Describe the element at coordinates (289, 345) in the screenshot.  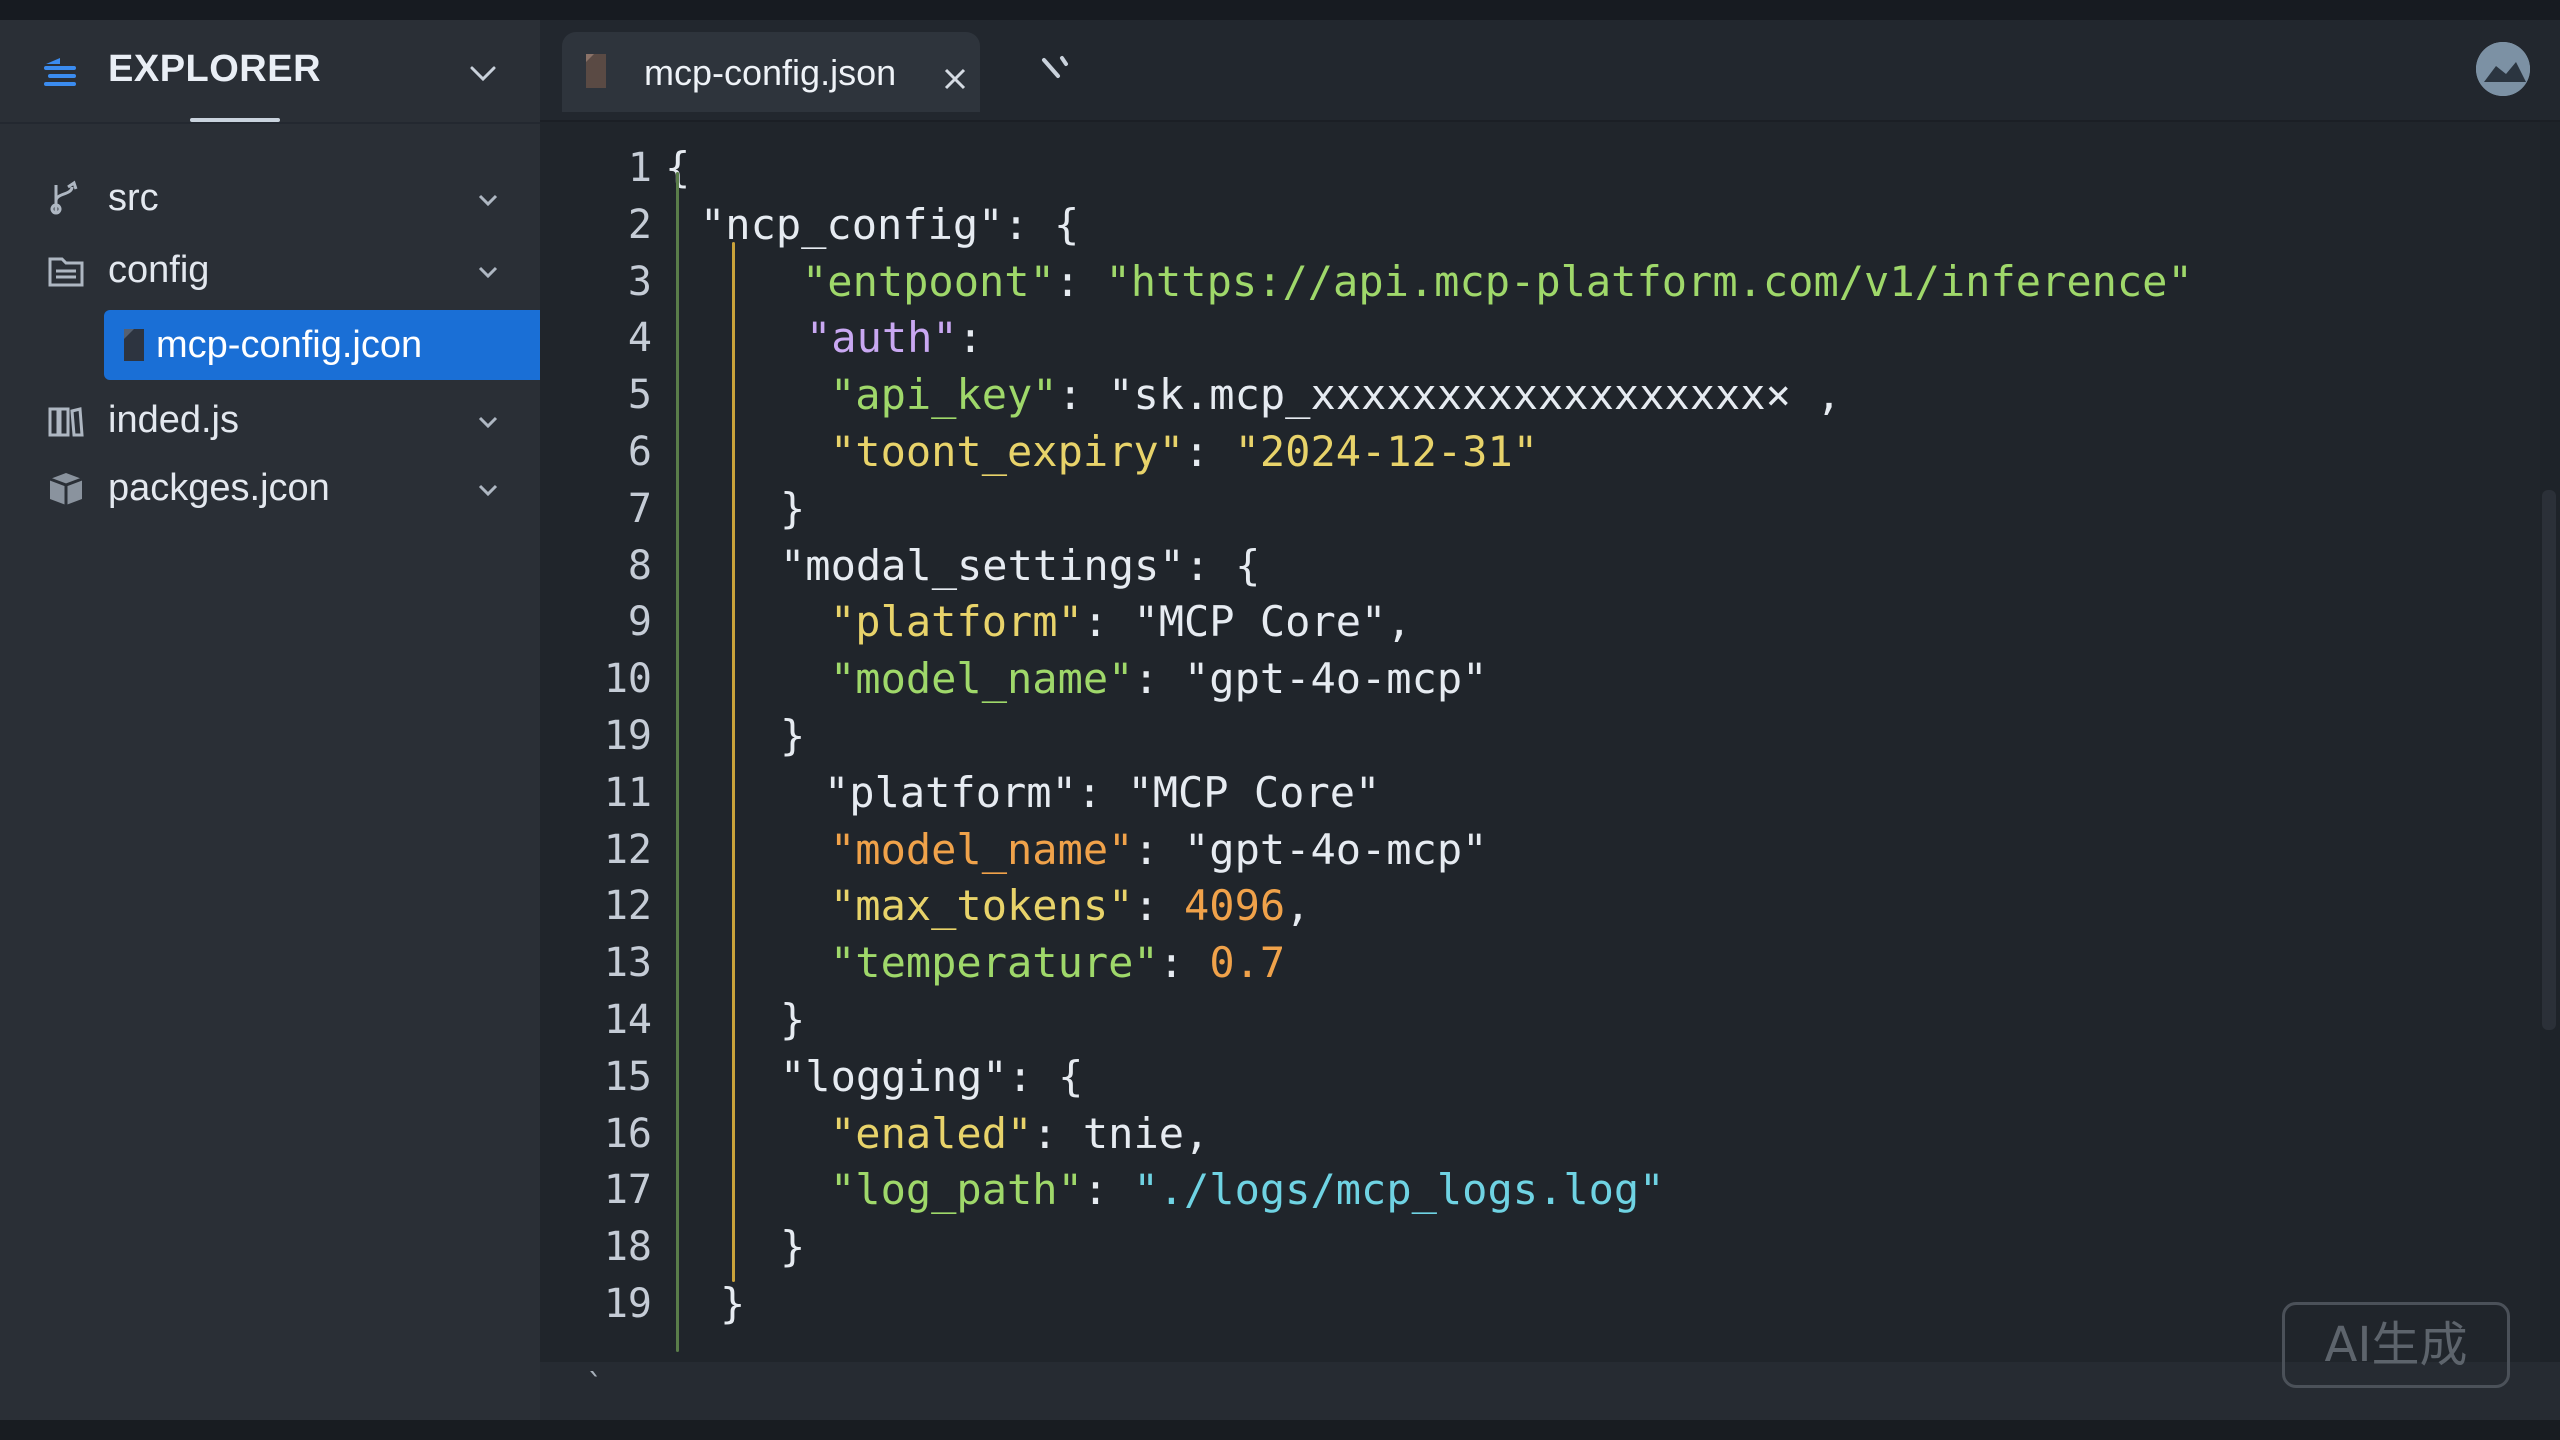
I see `tree-item-label: mcp-config.jcon` at that location.